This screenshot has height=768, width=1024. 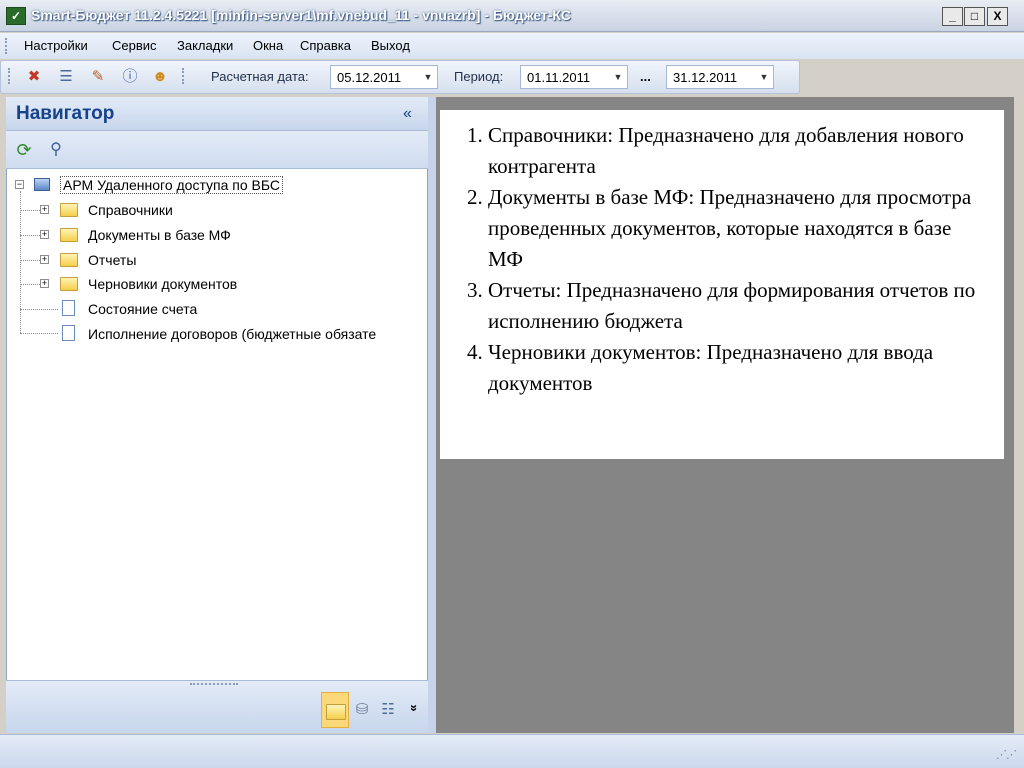 What do you see at coordinates (142, 309) in the screenshot?
I see `tree-item-account-state: Состояние счета` at bounding box center [142, 309].